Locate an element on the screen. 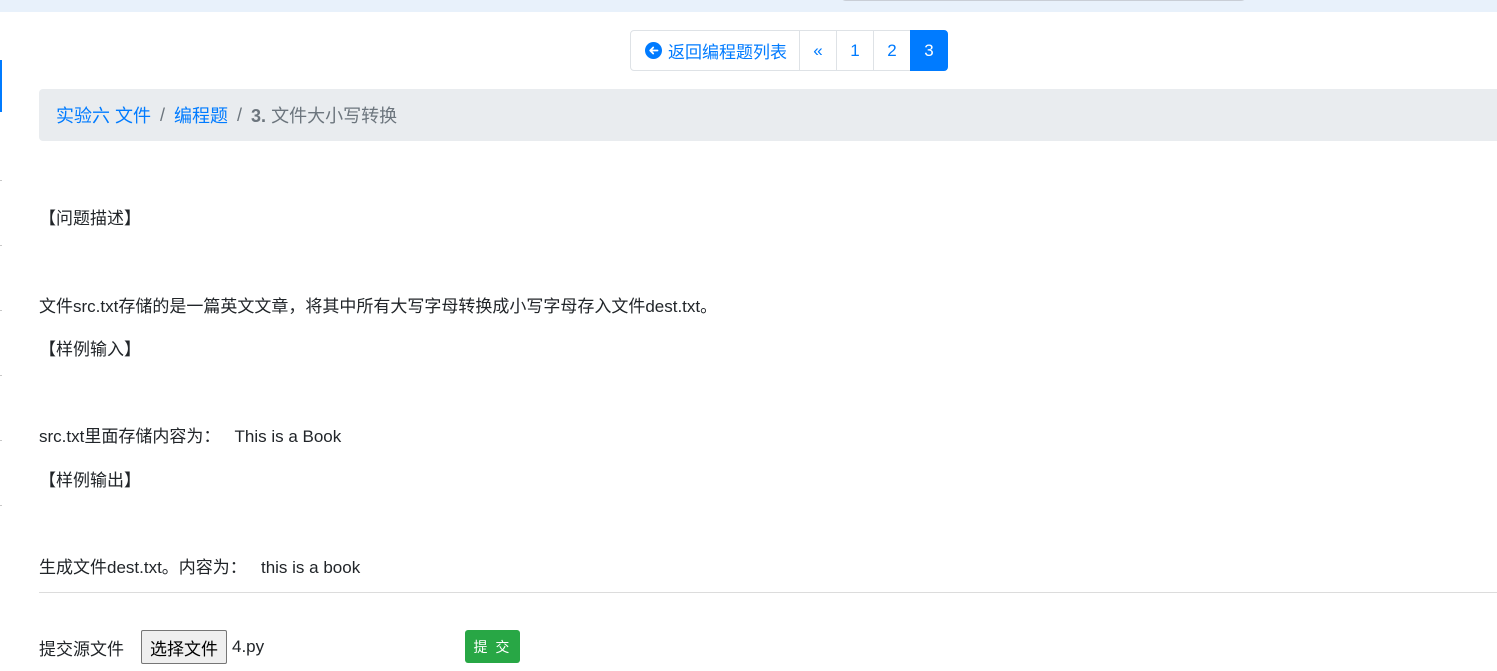  divider is located at coordinates (768, 592).